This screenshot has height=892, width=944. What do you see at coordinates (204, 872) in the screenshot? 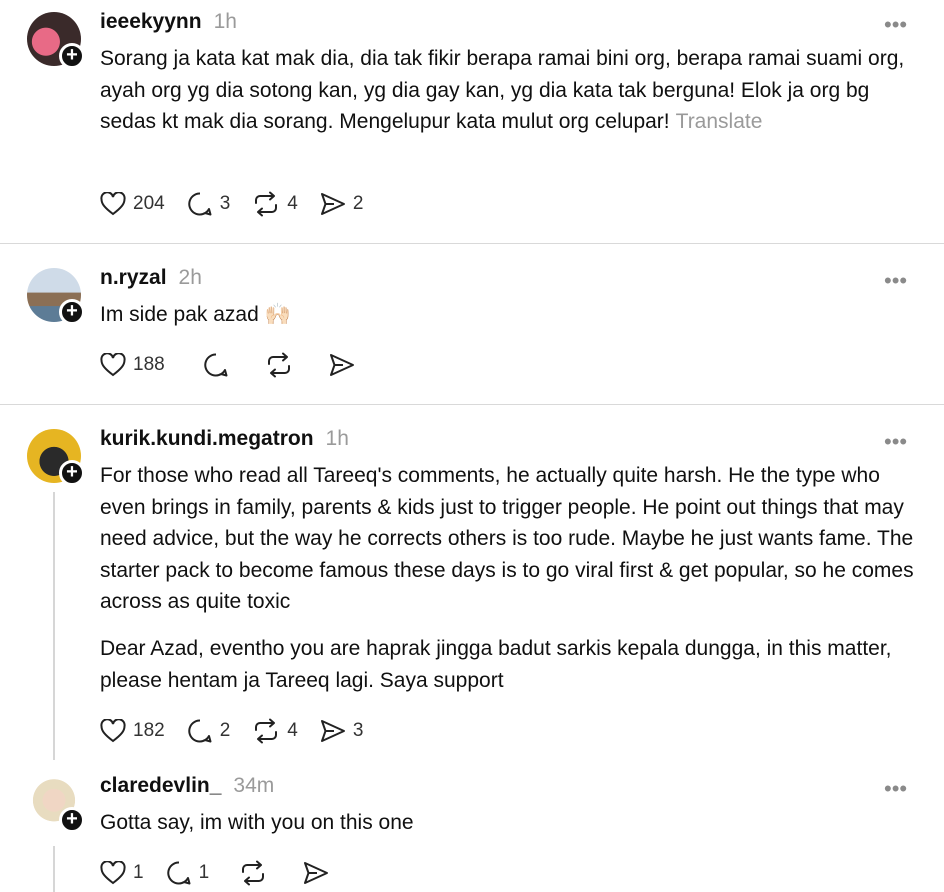
I see `reply-count: 1` at bounding box center [204, 872].